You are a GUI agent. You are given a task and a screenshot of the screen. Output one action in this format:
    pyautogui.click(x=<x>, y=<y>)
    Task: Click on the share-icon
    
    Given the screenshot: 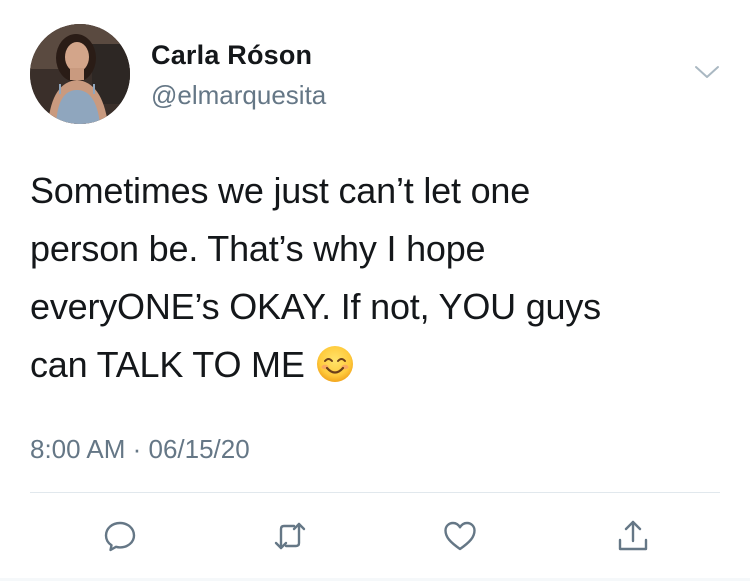 What is the action you would take?
    pyautogui.click(x=633, y=535)
    